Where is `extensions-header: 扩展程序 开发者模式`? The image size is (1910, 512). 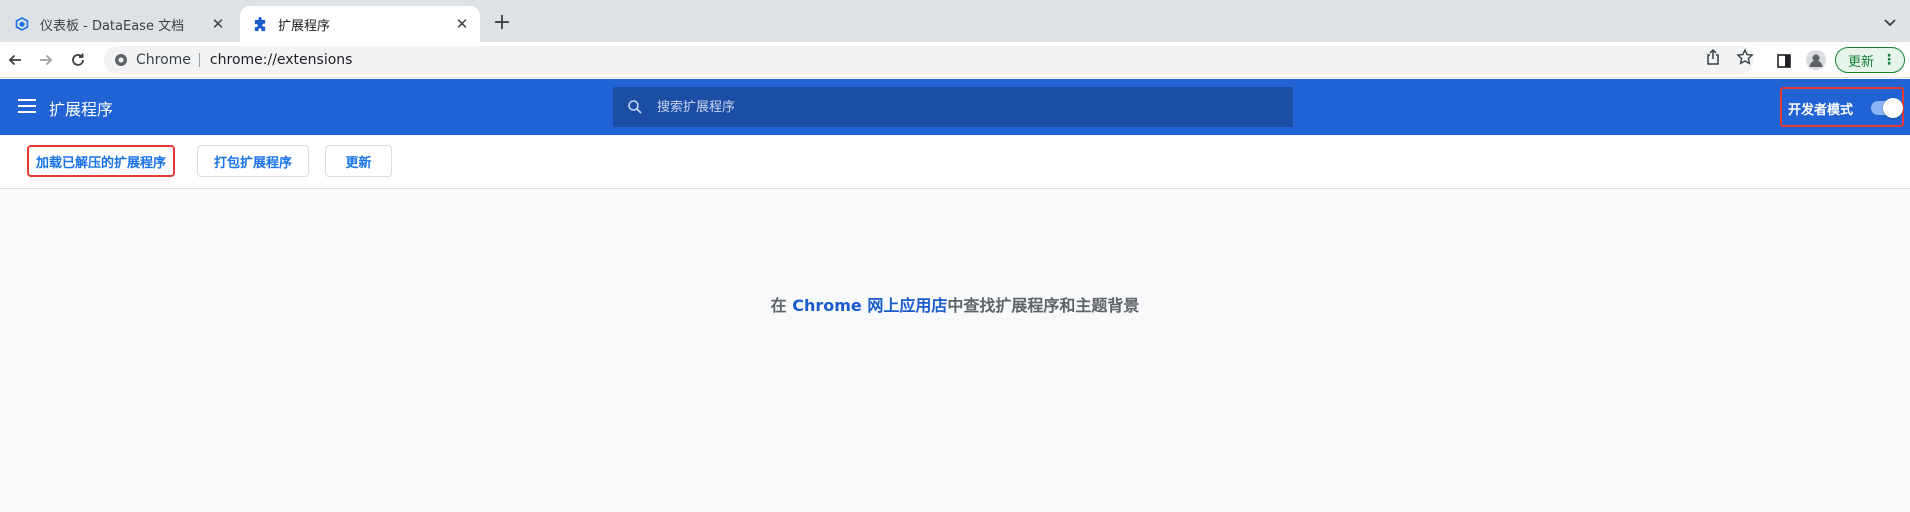 extensions-header: 扩展程序 开发者模式 is located at coordinates (955, 107).